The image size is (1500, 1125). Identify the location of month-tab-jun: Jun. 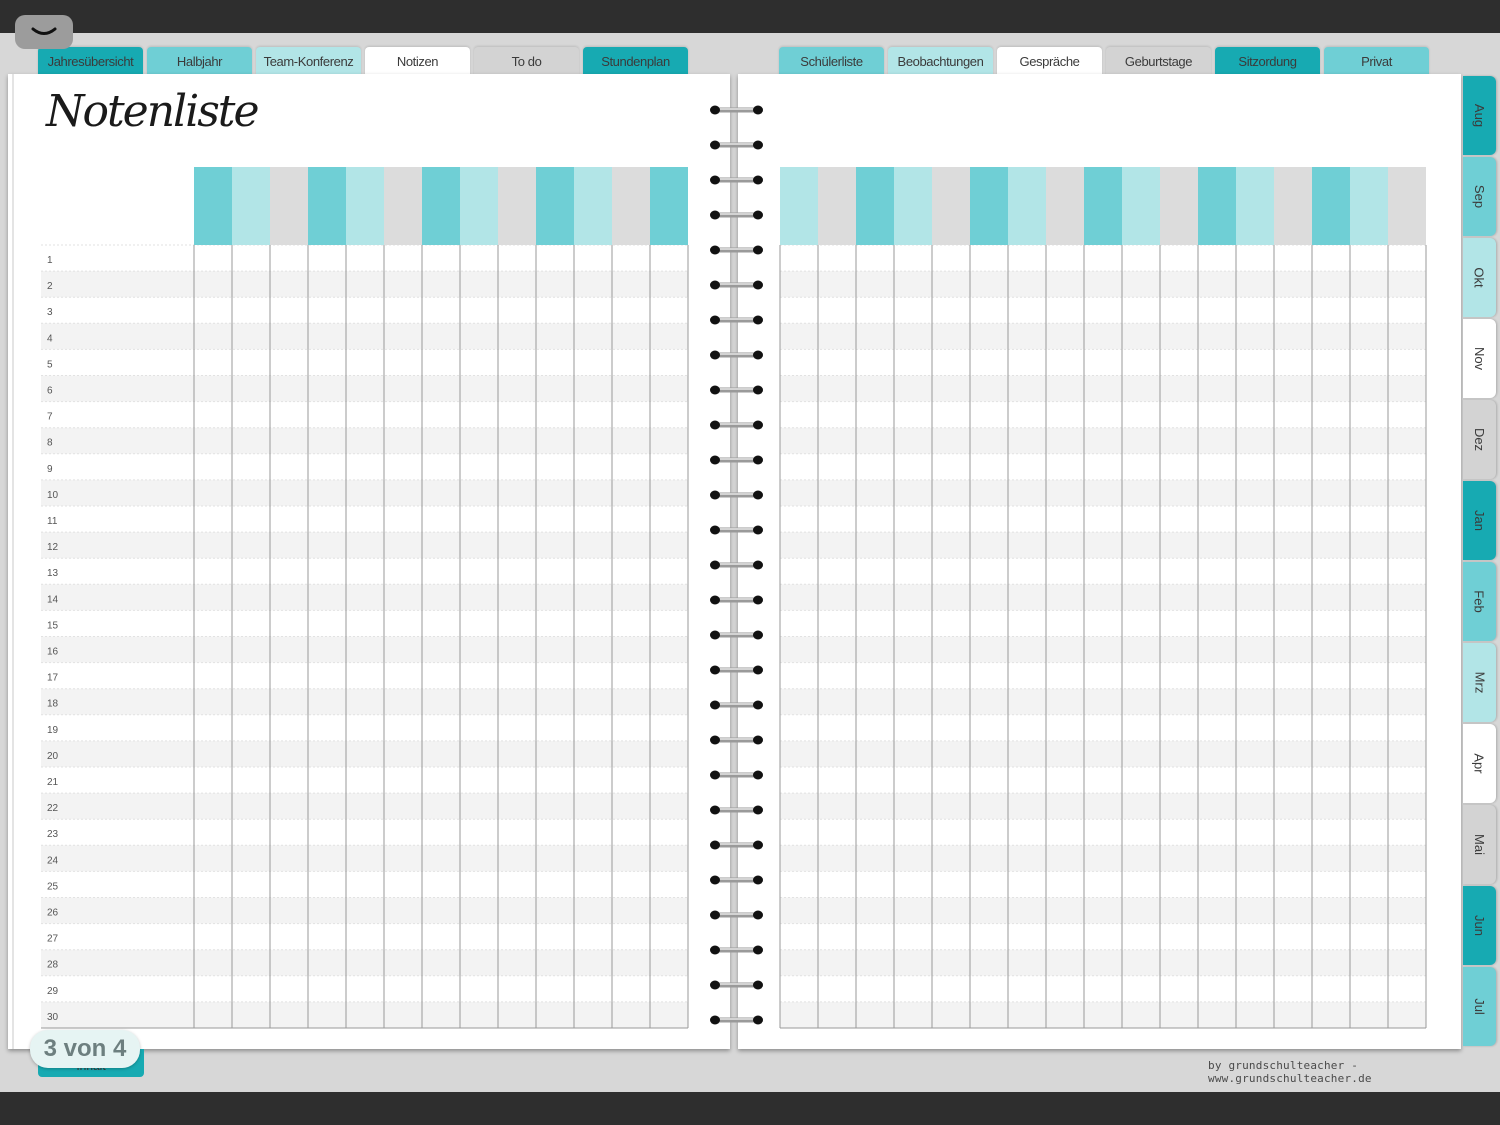
(1479, 925).